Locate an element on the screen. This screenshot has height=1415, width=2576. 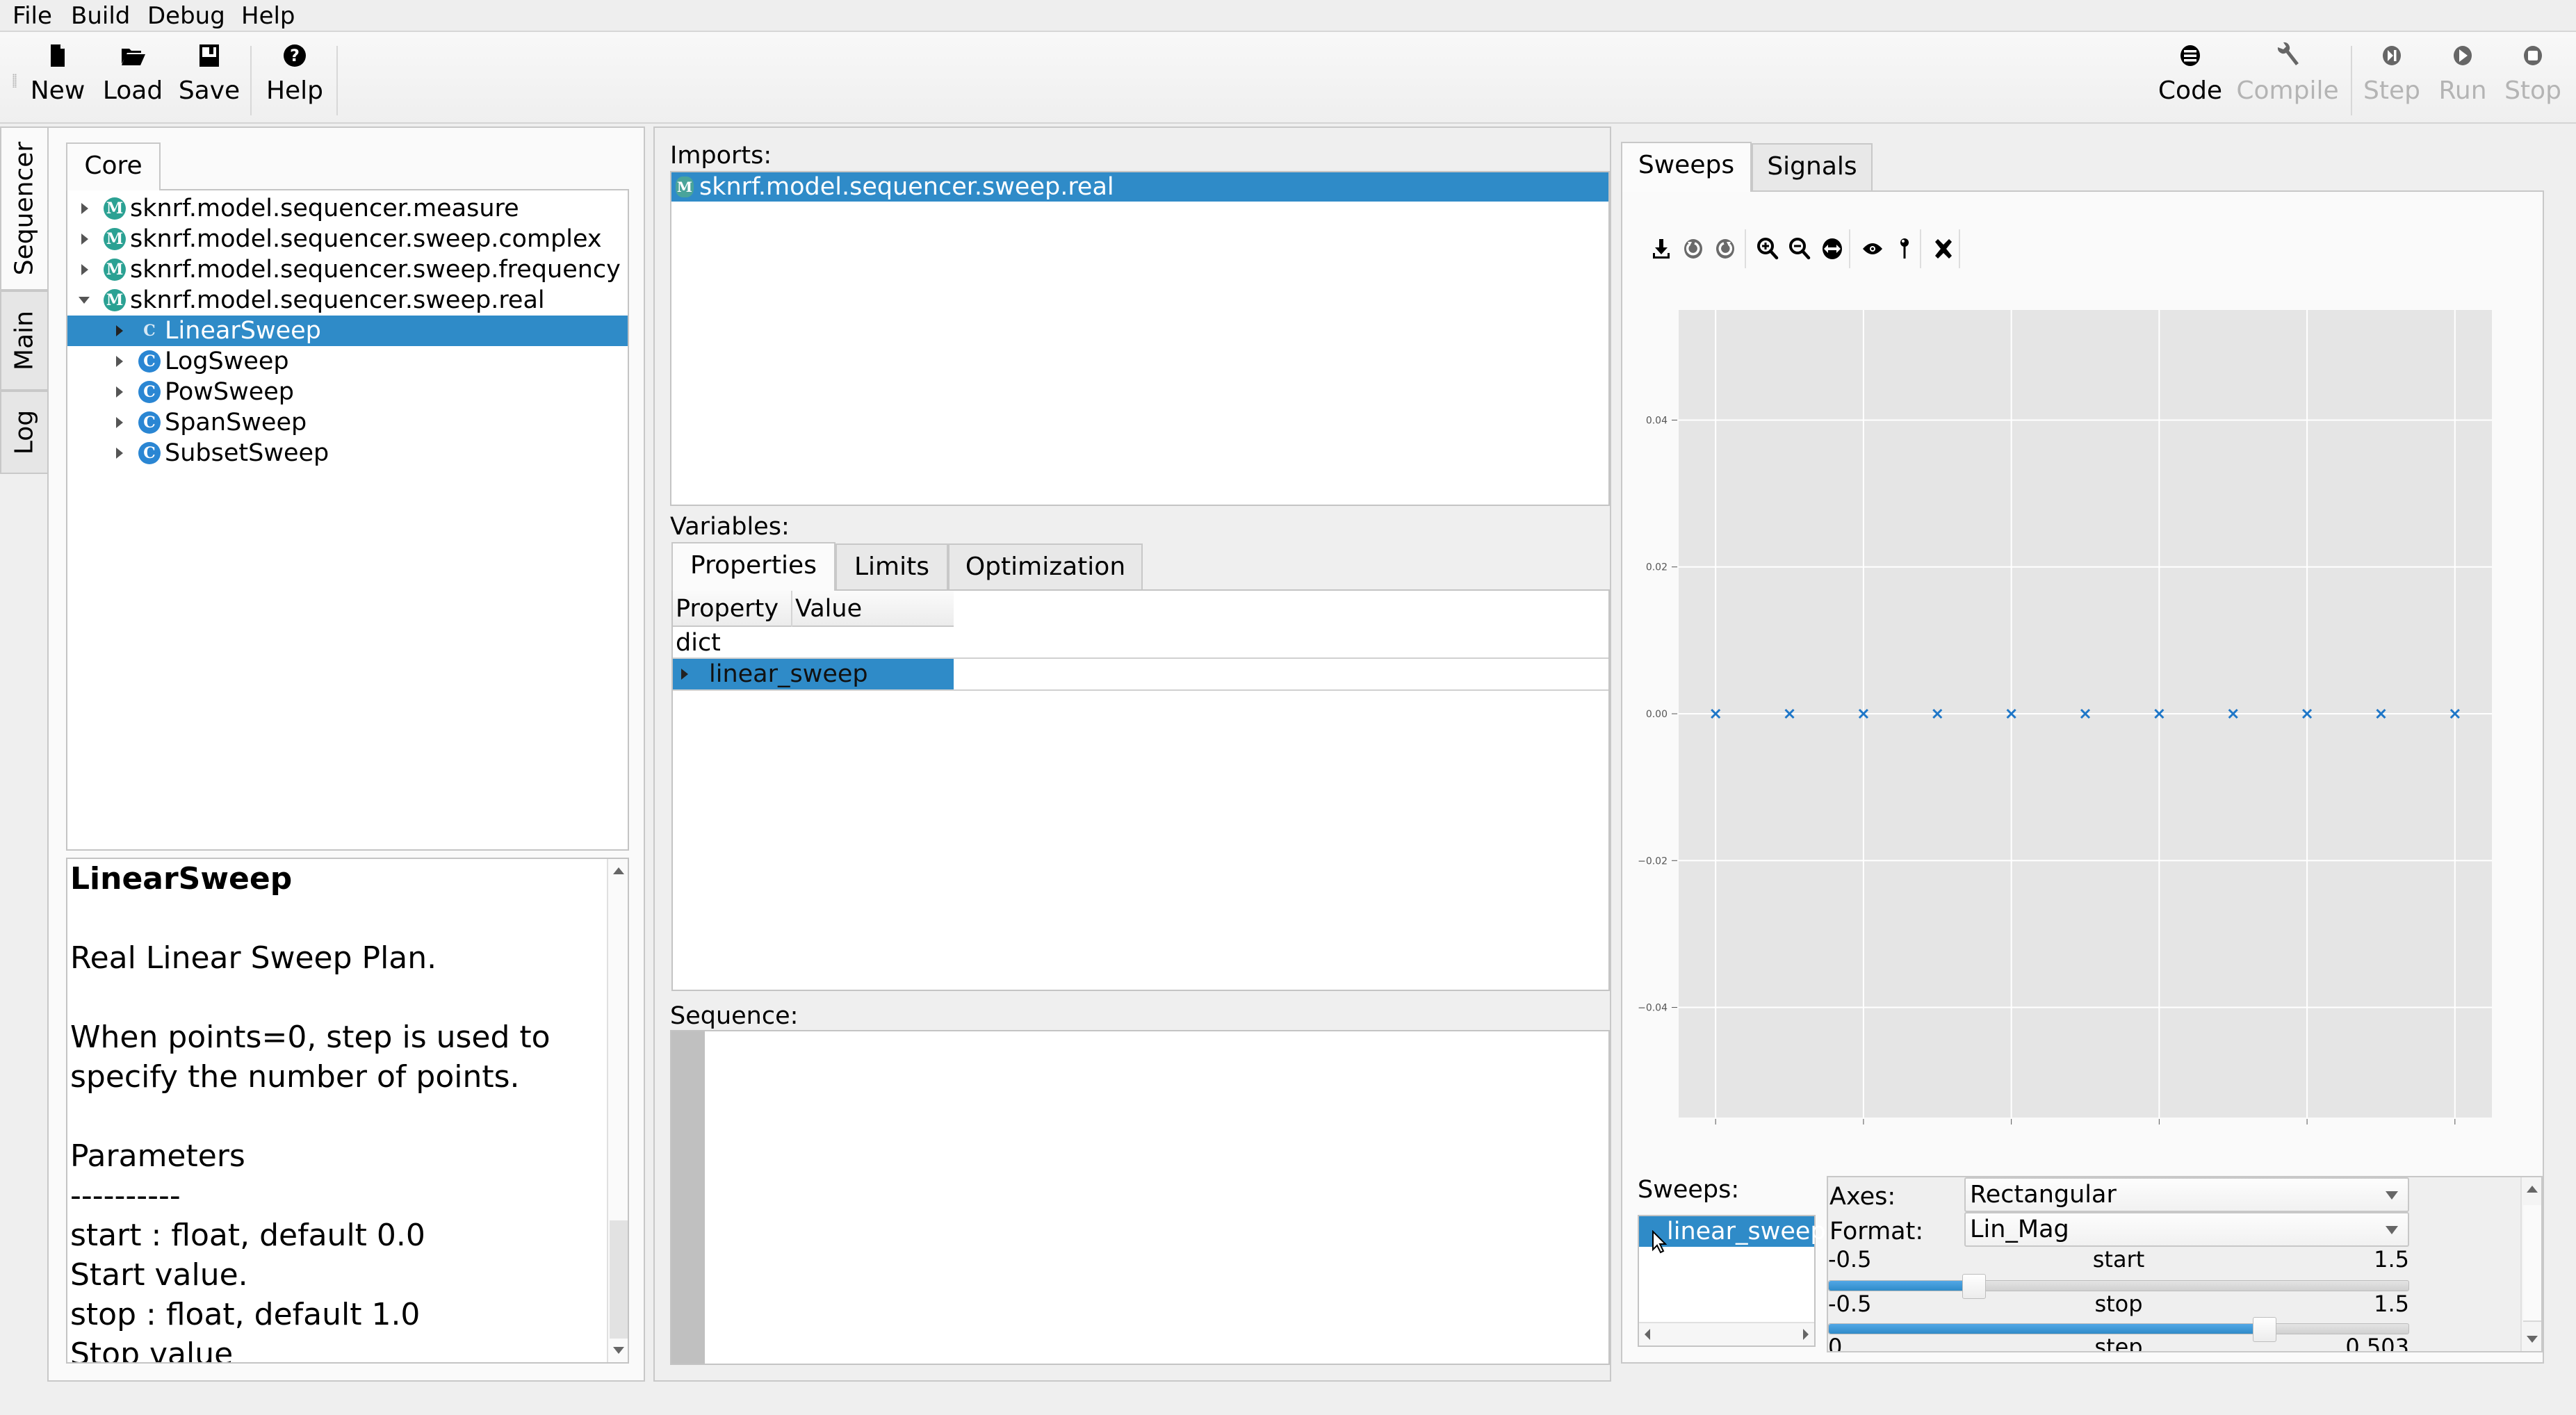
tab-signals: Signals is located at coordinates (1812, 167).